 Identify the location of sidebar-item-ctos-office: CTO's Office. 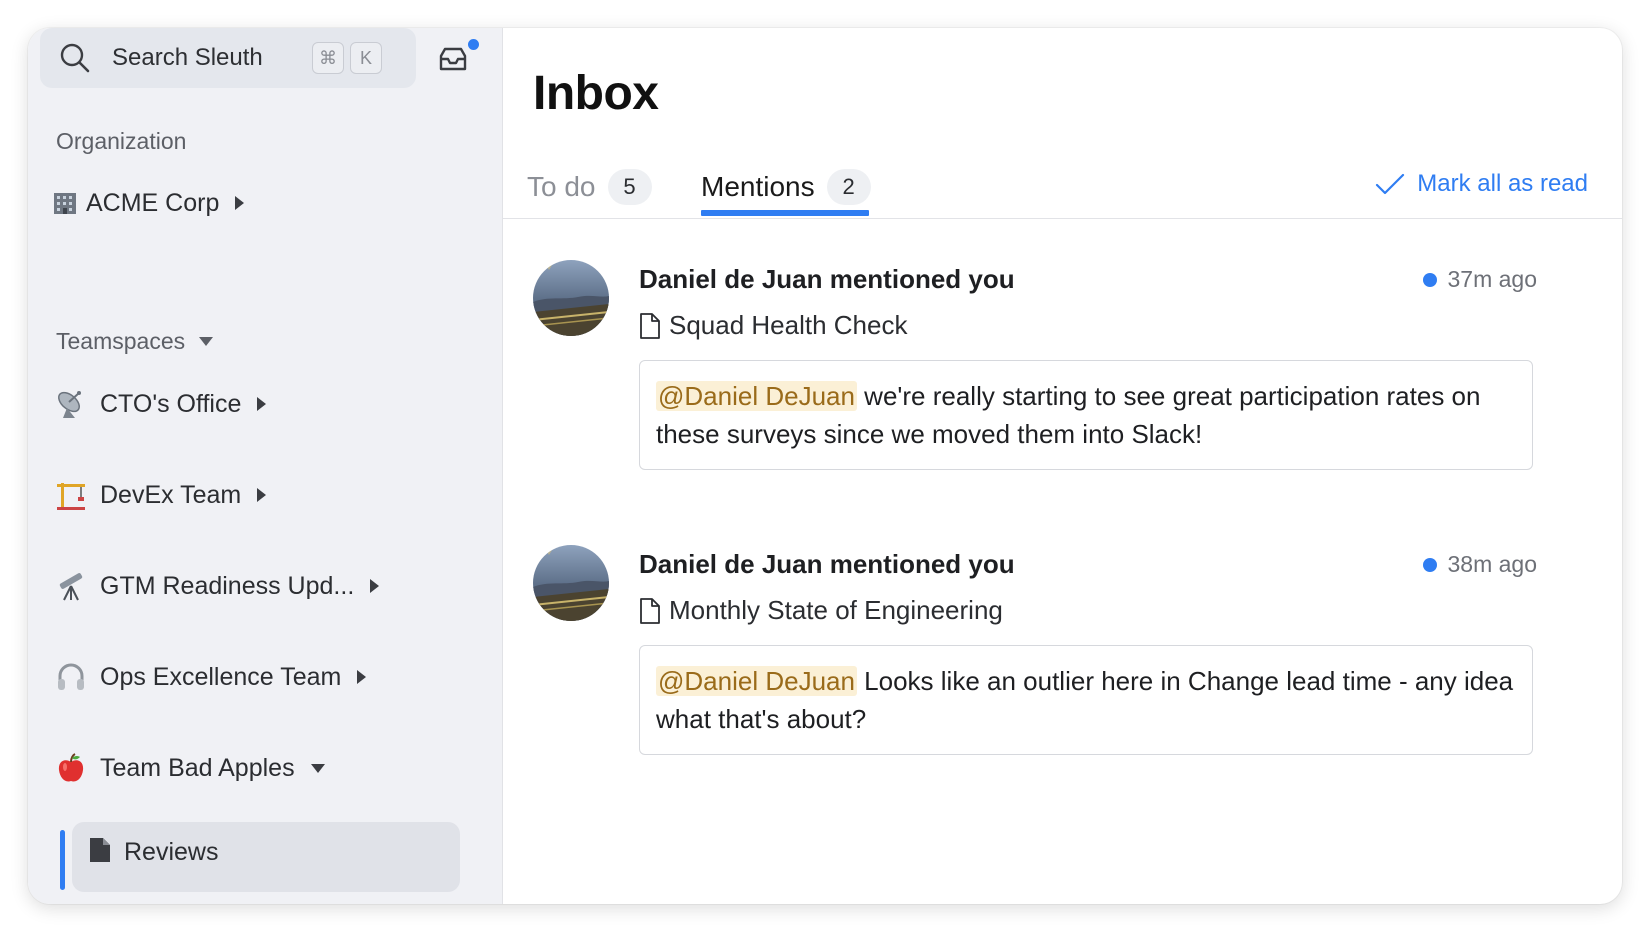
(160, 404).